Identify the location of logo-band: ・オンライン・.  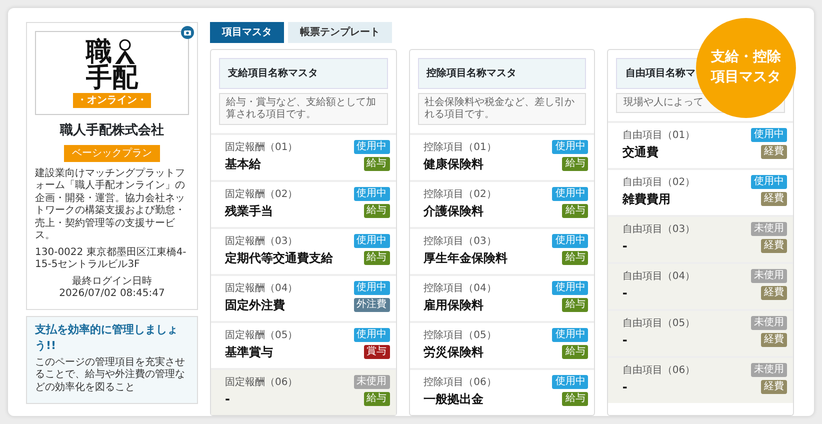
(112, 100).